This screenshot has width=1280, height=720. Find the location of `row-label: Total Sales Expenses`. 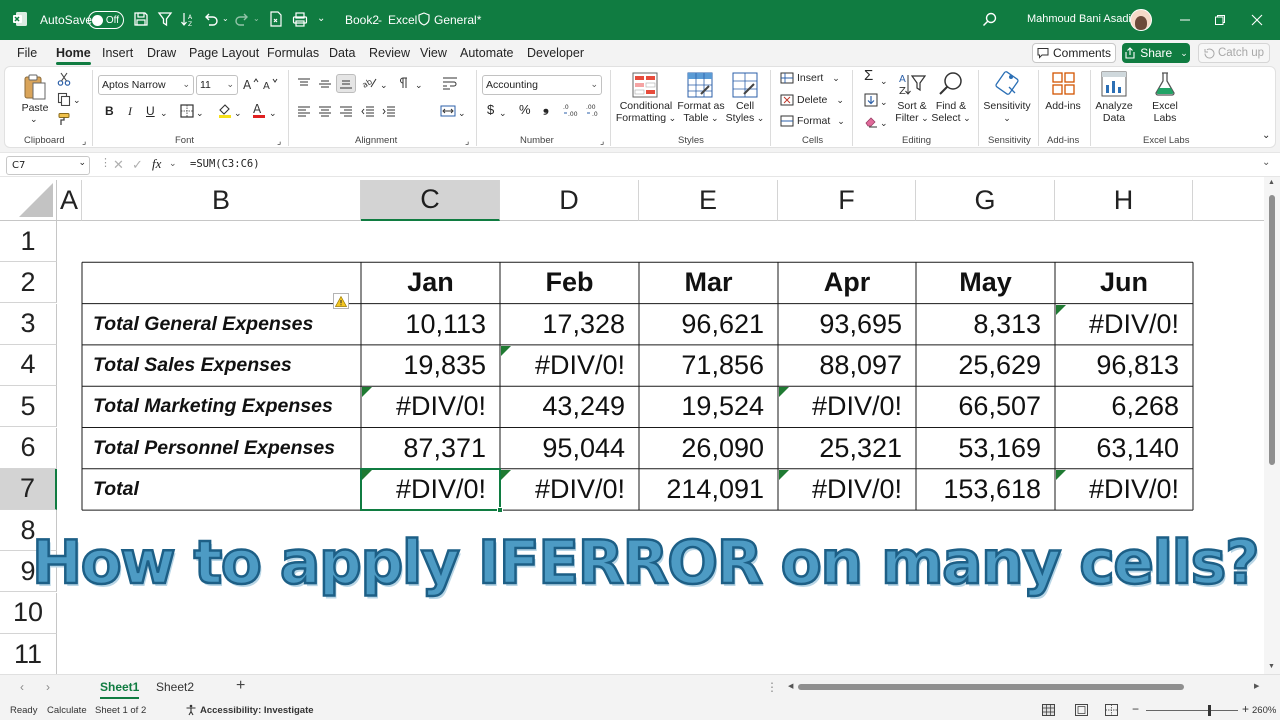

row-label: Total Sales Expenses is located at coordinates (221, 365).